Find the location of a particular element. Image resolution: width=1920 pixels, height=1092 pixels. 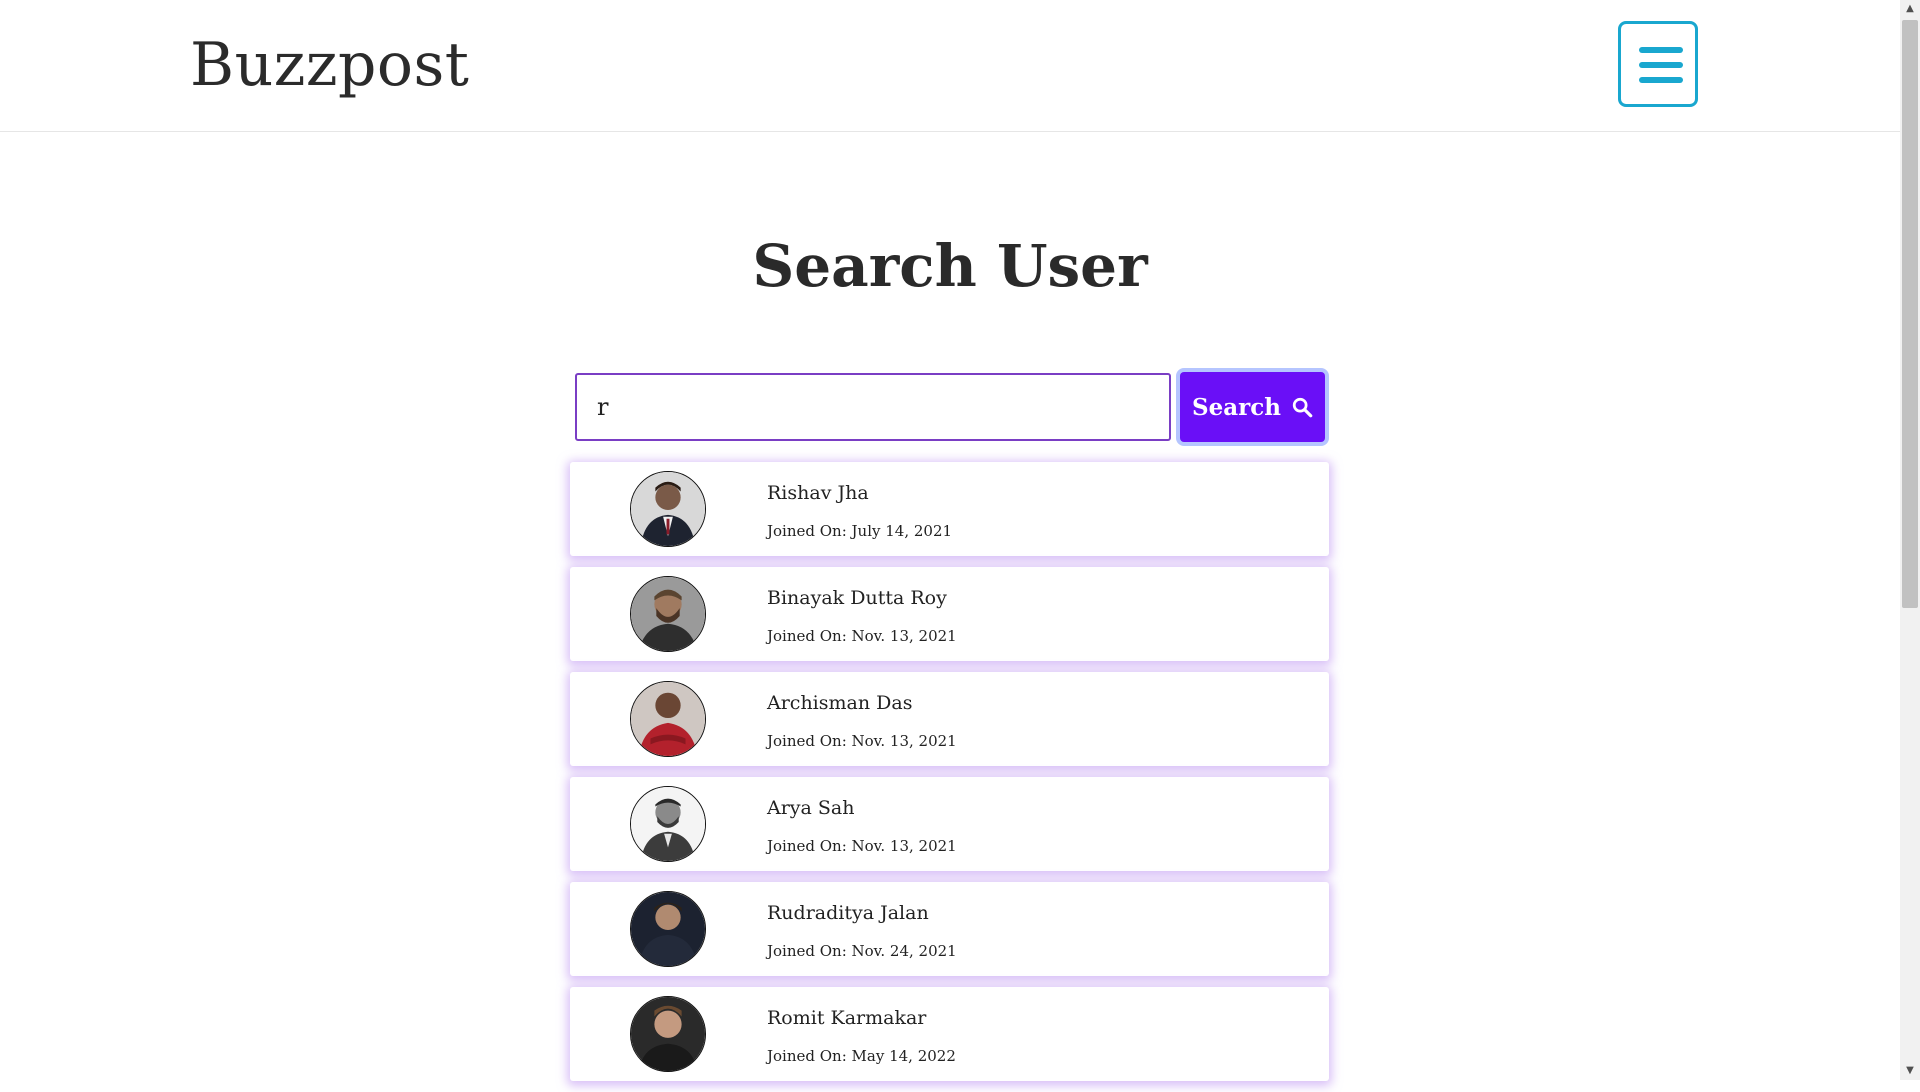

scroll-up-icon: ▲ is located at coordinates (1910, 9).